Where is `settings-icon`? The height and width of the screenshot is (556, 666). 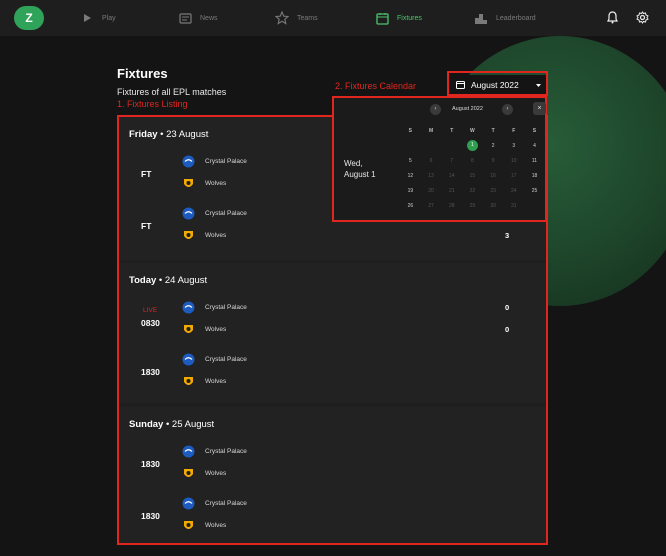
settings-icon is located at coordinates (642, 17).